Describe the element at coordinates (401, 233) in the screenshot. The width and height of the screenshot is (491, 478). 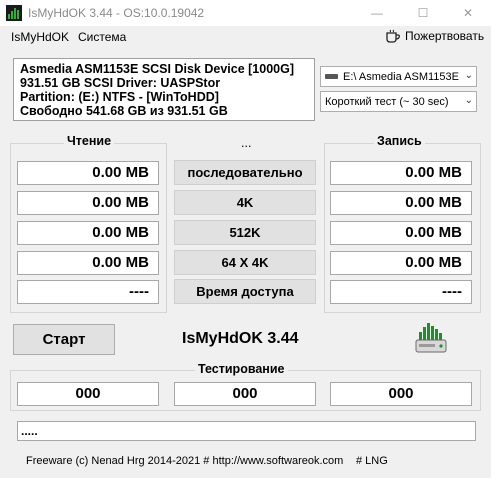
I see `write-value-512k: 0.00 MB` at that location.